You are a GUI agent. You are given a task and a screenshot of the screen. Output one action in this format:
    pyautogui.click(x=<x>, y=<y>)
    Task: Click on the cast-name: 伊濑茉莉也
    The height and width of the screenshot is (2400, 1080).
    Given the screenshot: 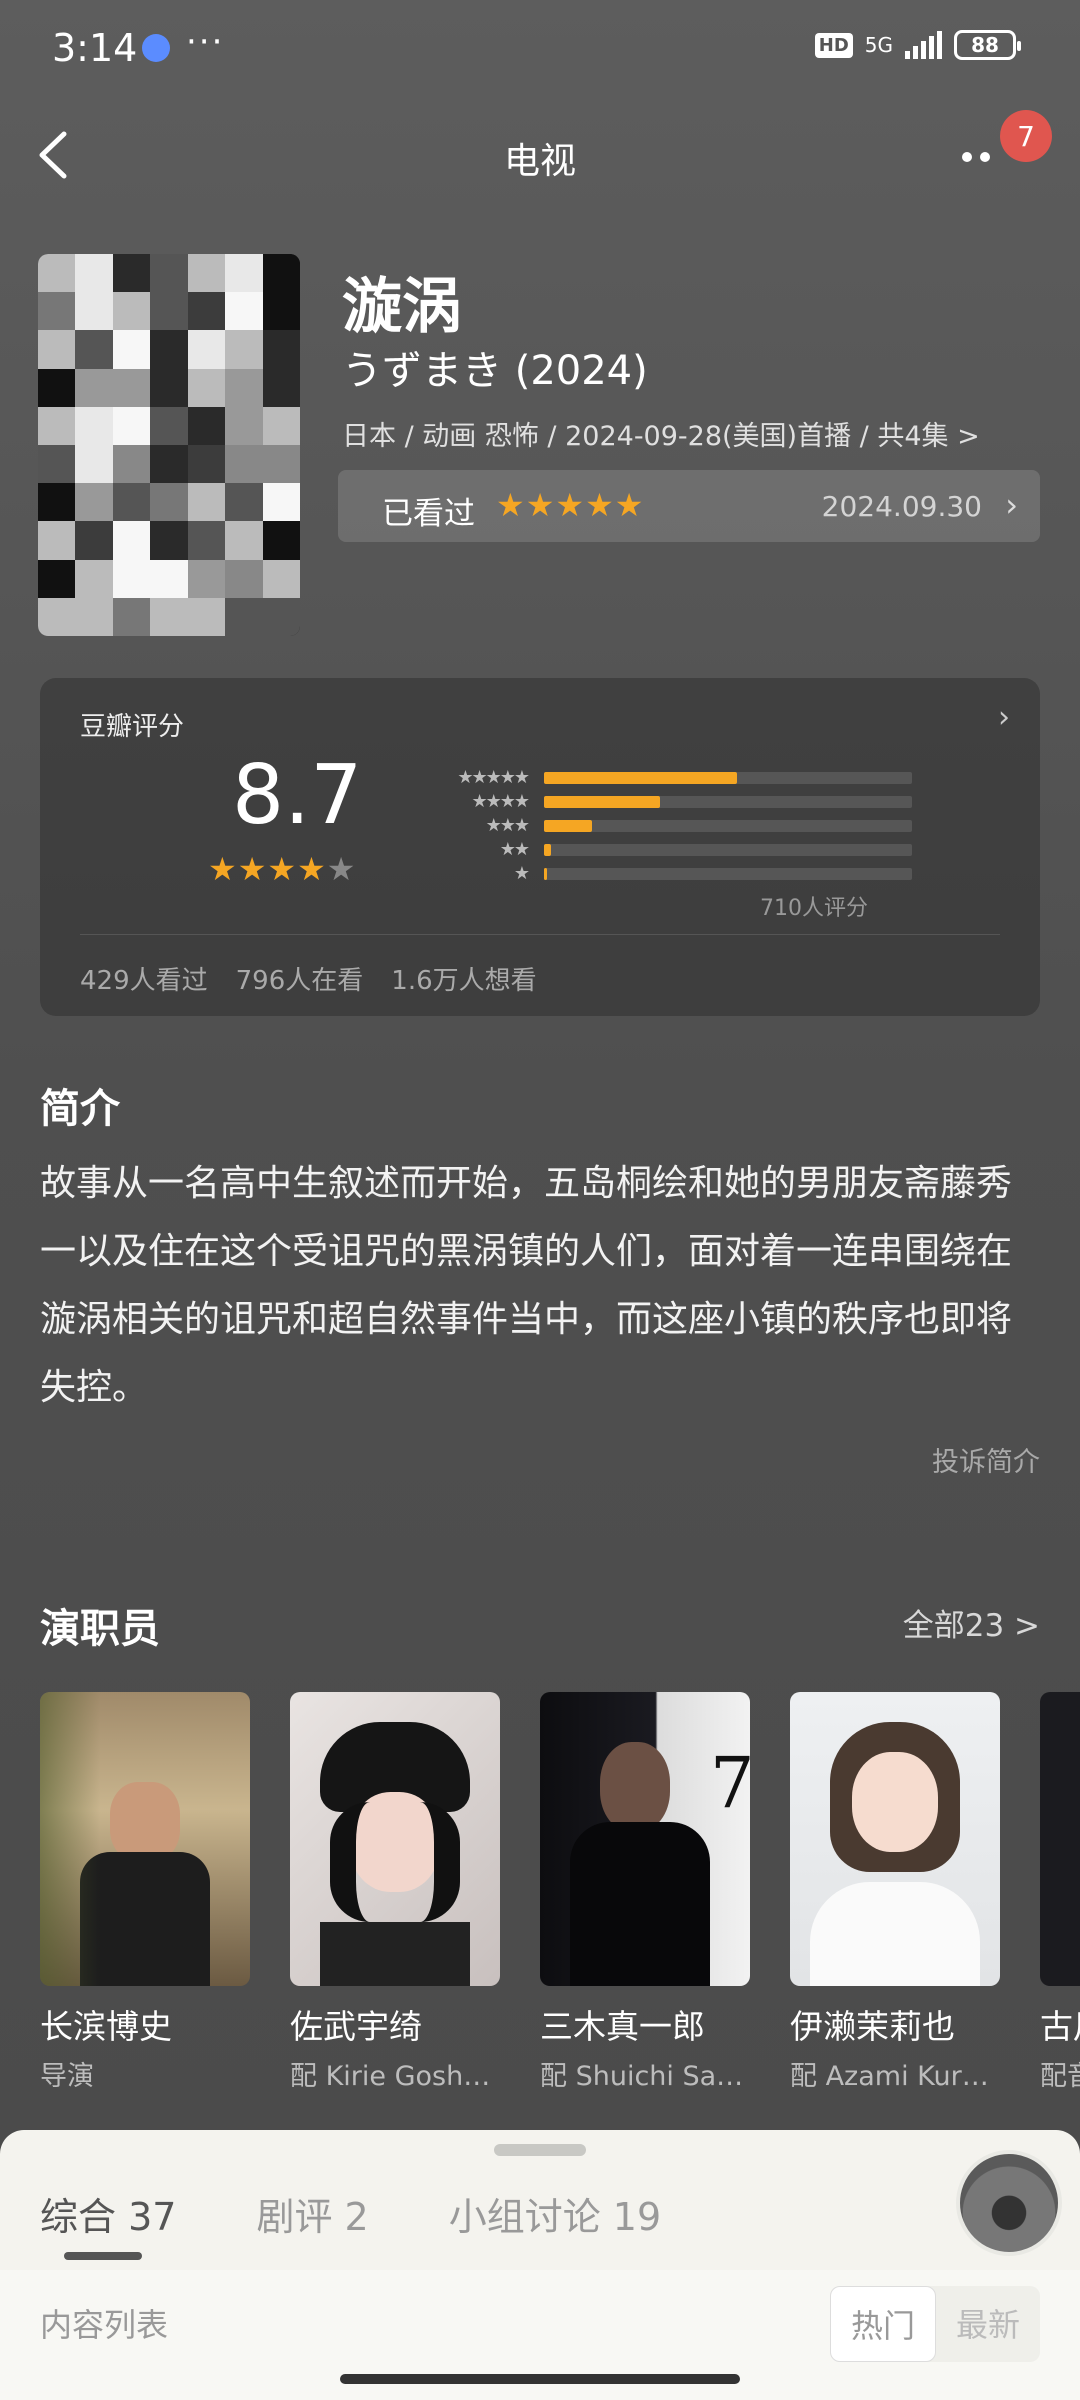 What is the action you would take?
    pyautogui.click(x=895, y=2024)
    